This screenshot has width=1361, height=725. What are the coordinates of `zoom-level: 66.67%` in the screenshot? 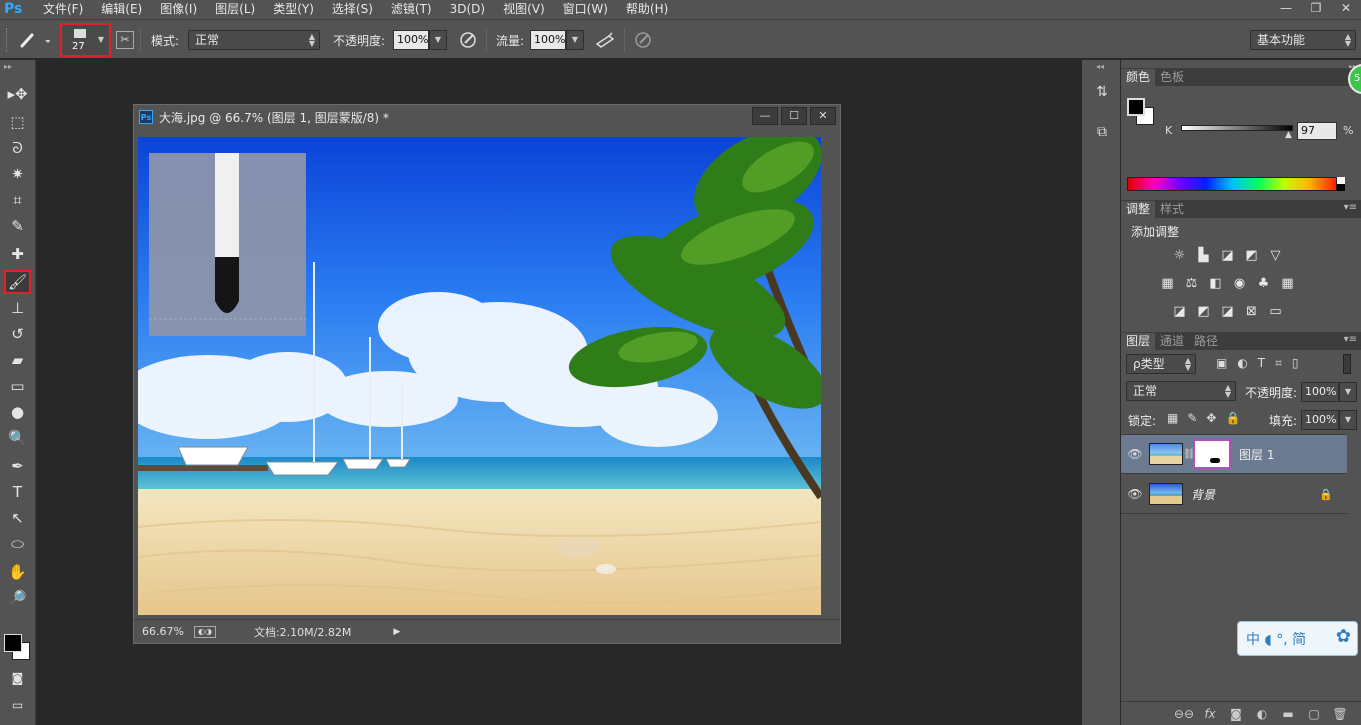 It's located at (163, 631).